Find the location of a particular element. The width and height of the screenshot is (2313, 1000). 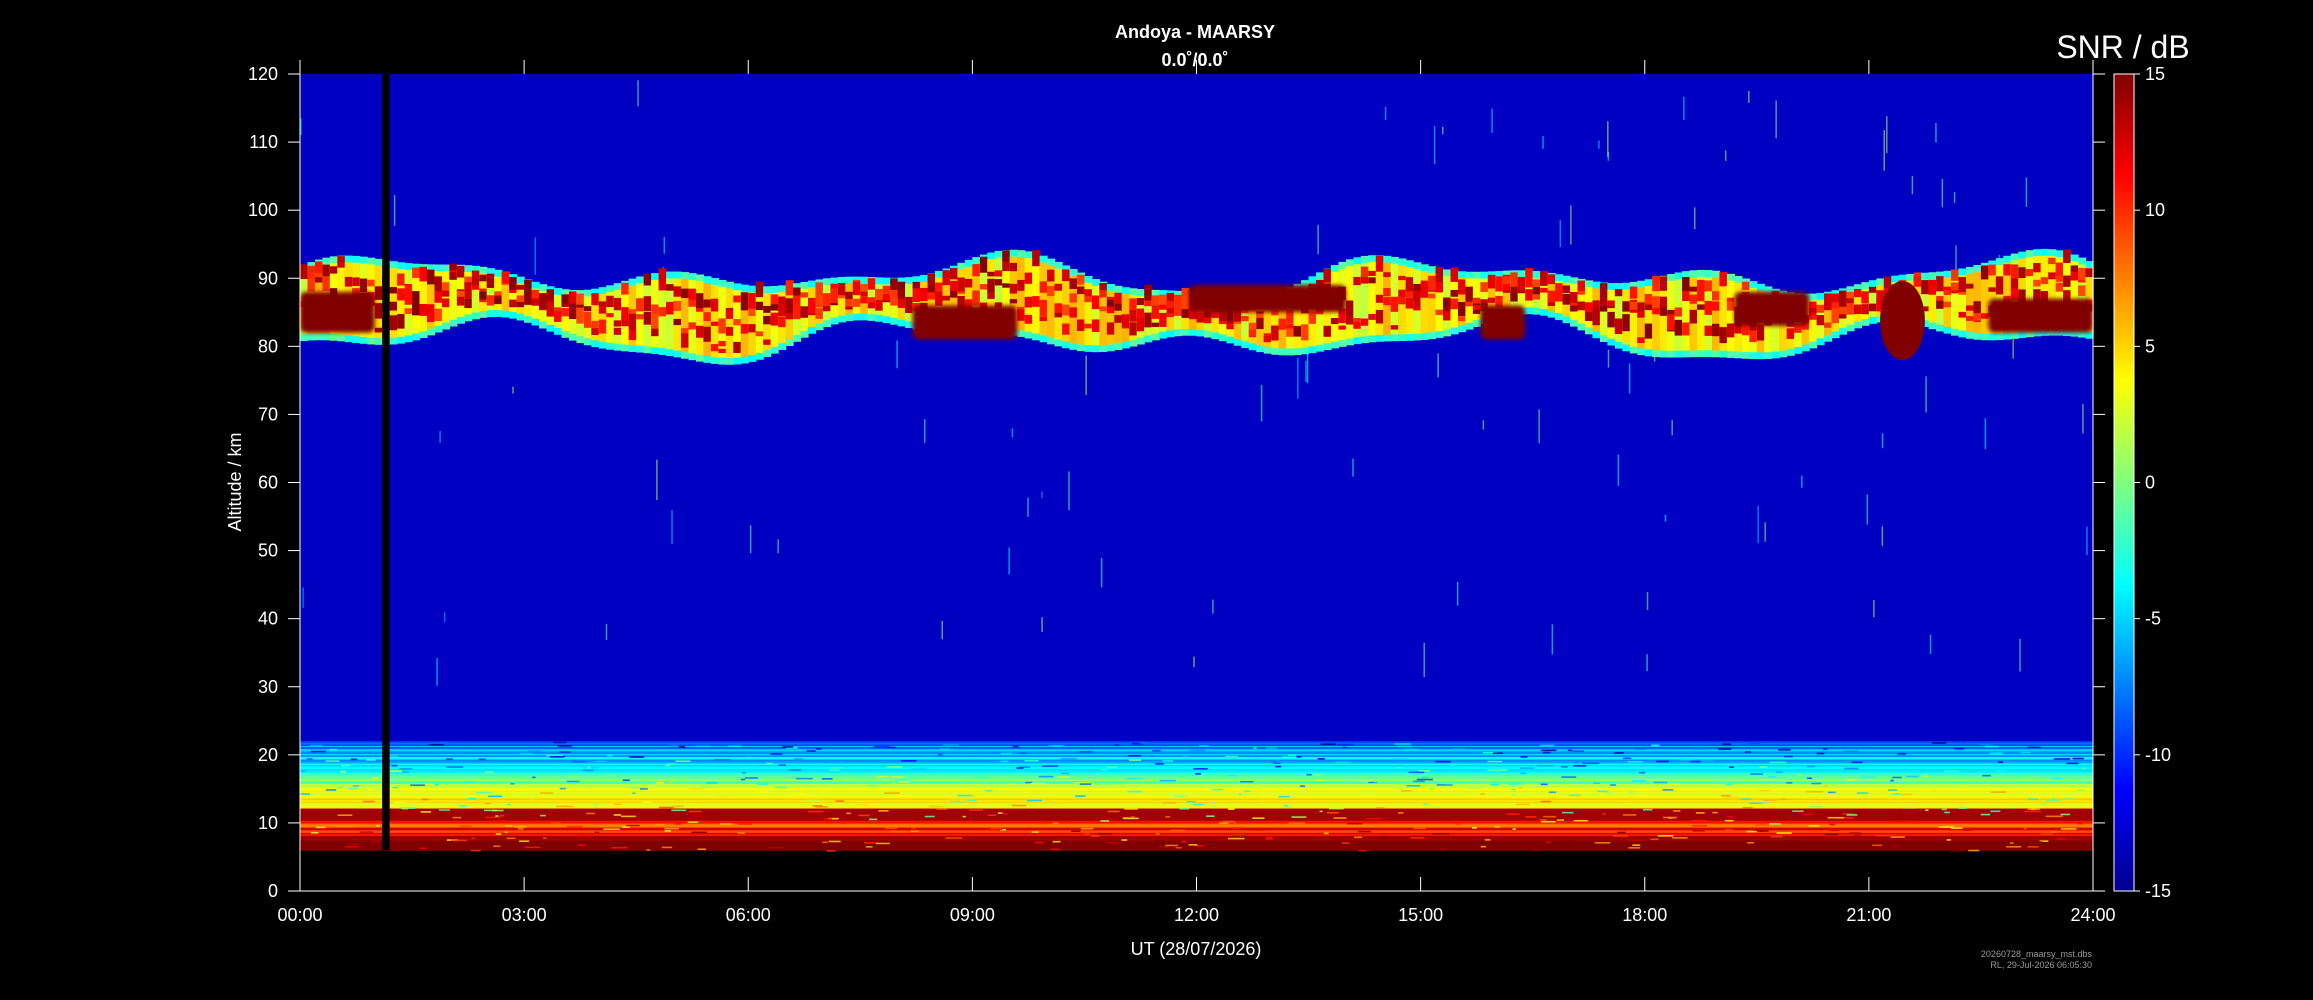

colorbar-tick-label: -5 is located at coordinates (2153, 619).